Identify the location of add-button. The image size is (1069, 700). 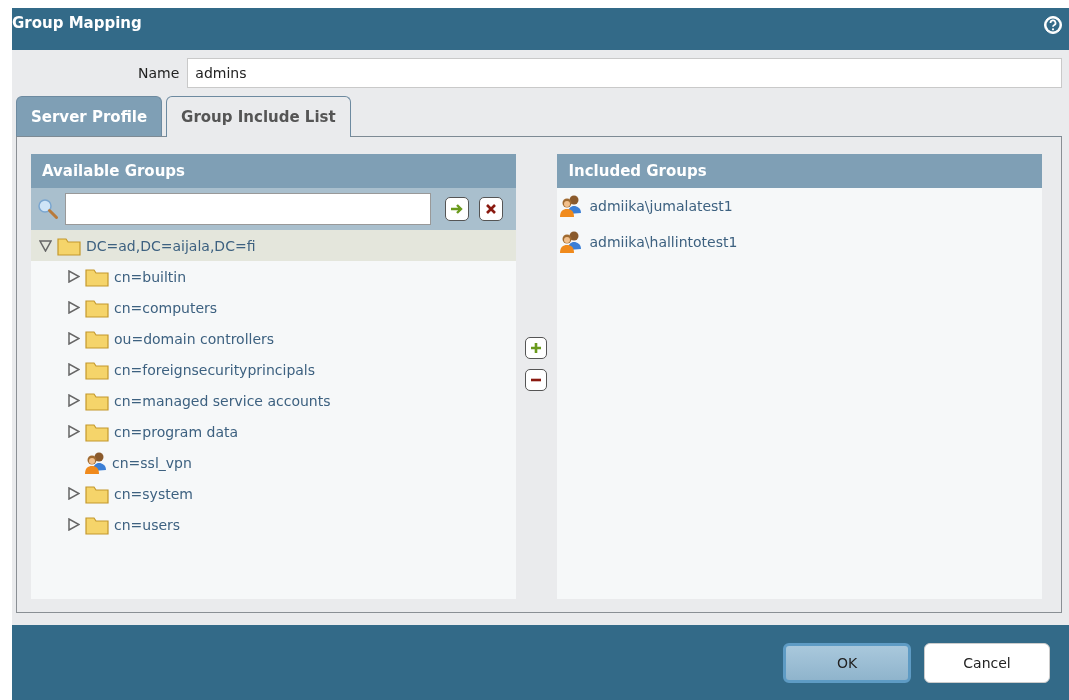
(536, 348).